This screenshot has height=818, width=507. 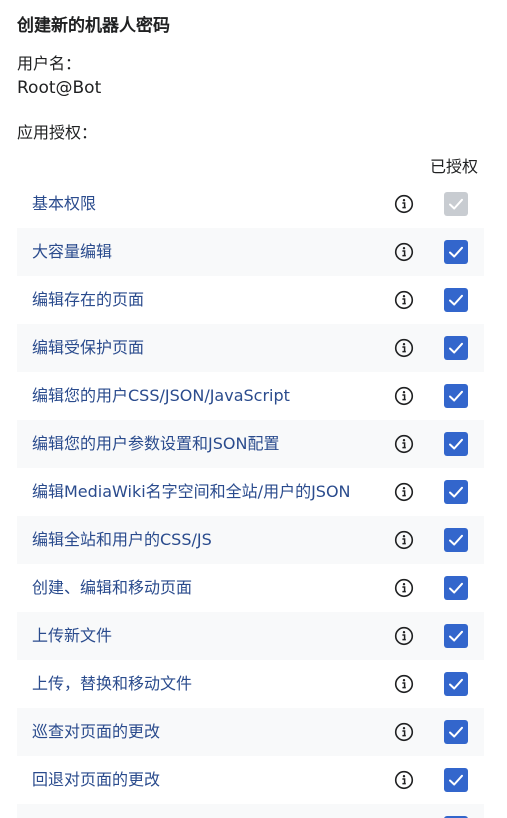 I want to click on grant-row: 上传新文件, so click(x=250, y=636).